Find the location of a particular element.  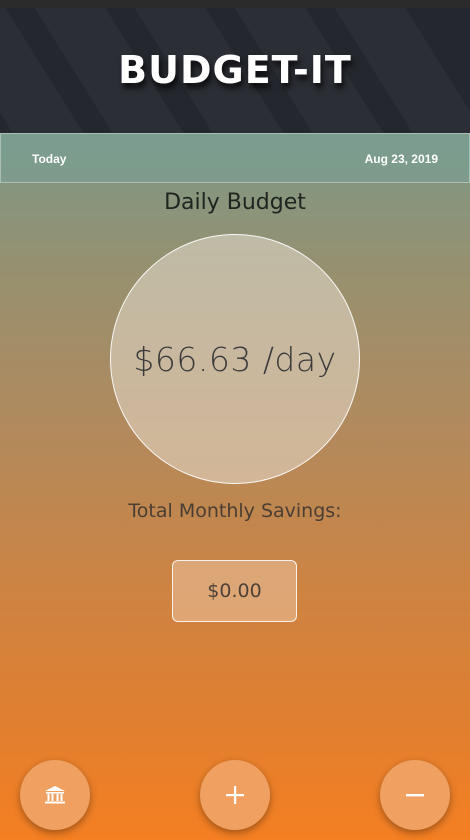

minus-icon is located at coordinates (415, 795).